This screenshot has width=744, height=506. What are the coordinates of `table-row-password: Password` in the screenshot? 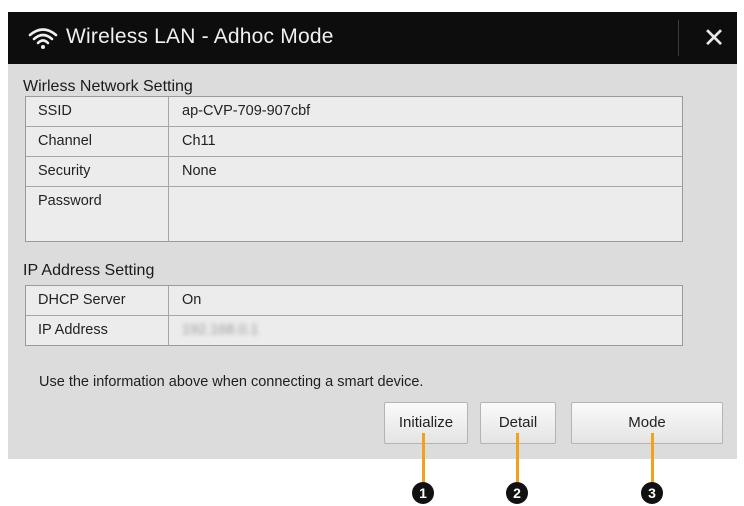 It's located at (354, 214).